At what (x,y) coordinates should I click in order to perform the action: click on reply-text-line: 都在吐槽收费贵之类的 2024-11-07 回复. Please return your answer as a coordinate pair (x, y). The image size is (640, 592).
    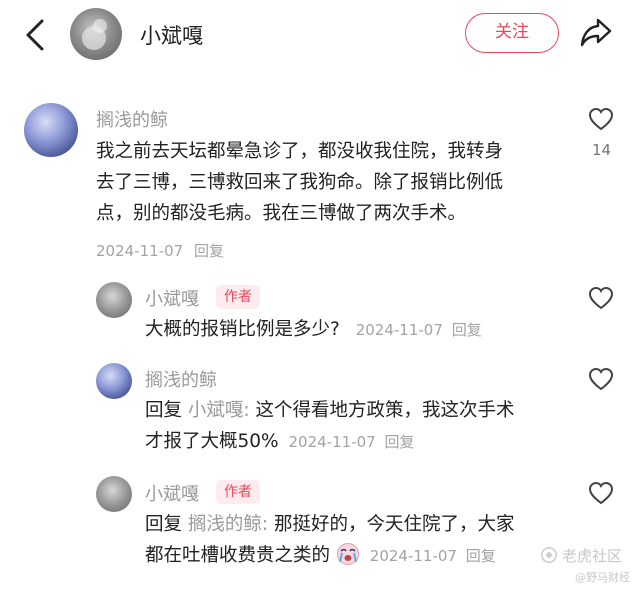
    Looking at the image, I should click on (355, 556).